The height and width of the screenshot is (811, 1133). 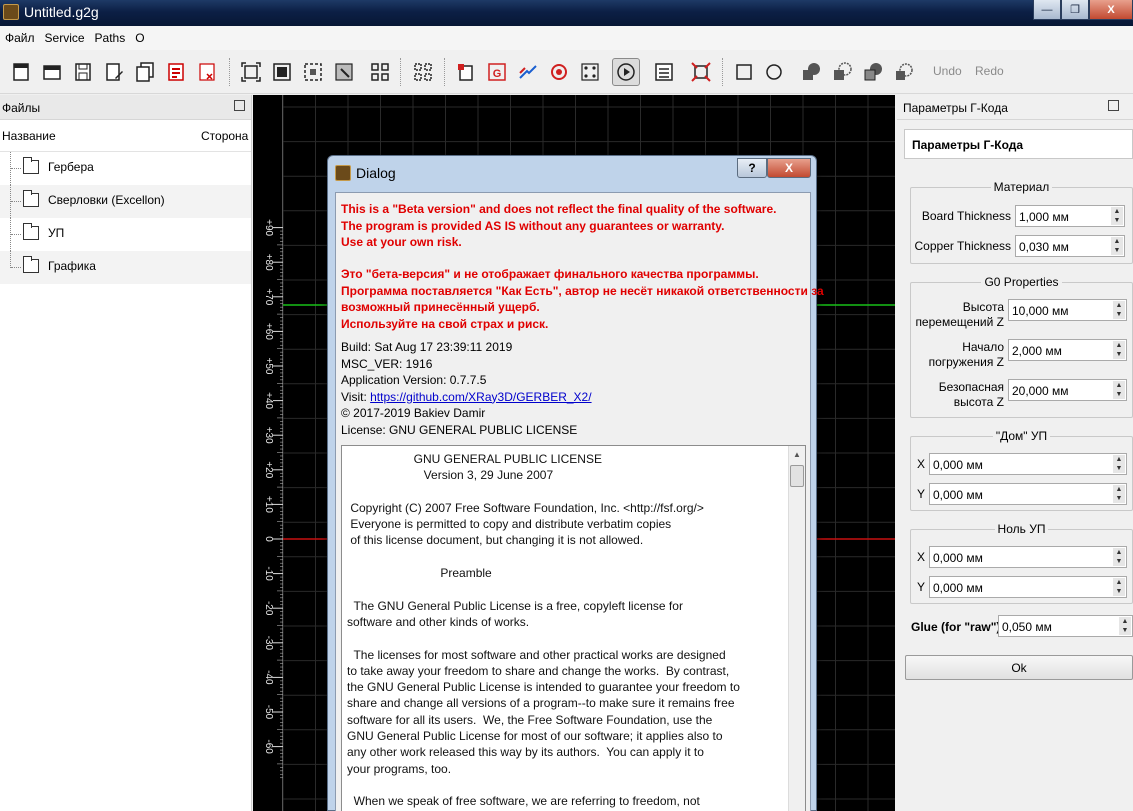 What do you see at coordinates (52, 72) in the screenshot?
I see `open-folder-icon` at bounding box center [52, 72].